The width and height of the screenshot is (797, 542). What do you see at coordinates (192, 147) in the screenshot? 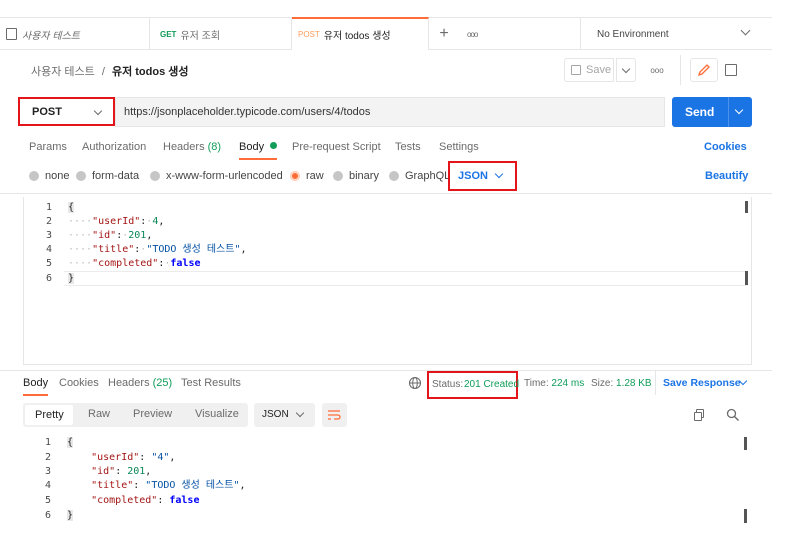
I see `tab-headers: Headers (8)` at bounding box center [192, 147].